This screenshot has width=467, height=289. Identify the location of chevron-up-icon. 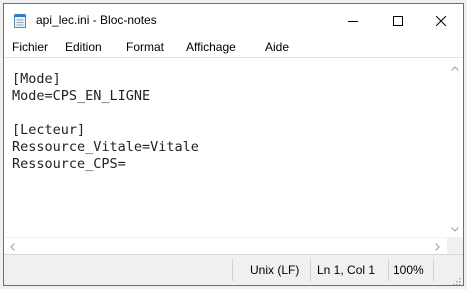
(455, 68).